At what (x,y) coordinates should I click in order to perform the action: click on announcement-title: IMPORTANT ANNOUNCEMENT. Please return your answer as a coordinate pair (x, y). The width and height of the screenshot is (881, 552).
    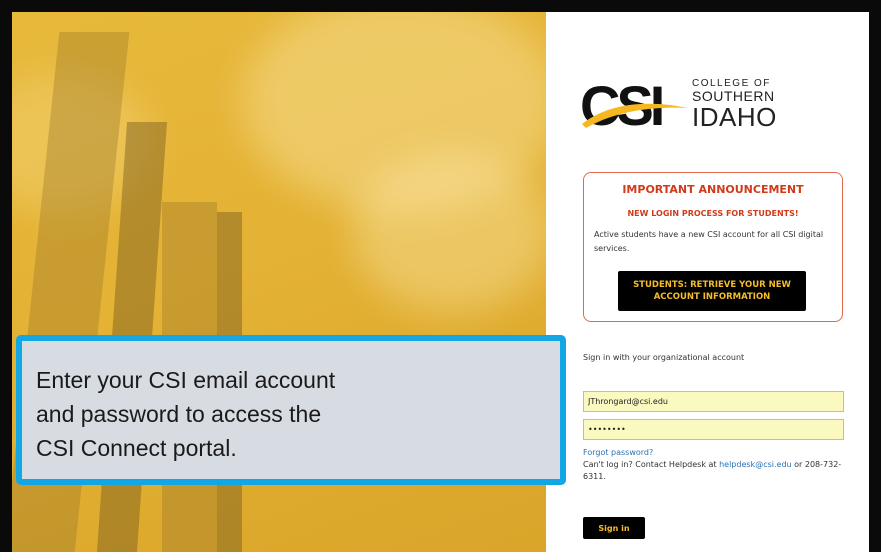
    Looking at the image, I should click on (713, 189).